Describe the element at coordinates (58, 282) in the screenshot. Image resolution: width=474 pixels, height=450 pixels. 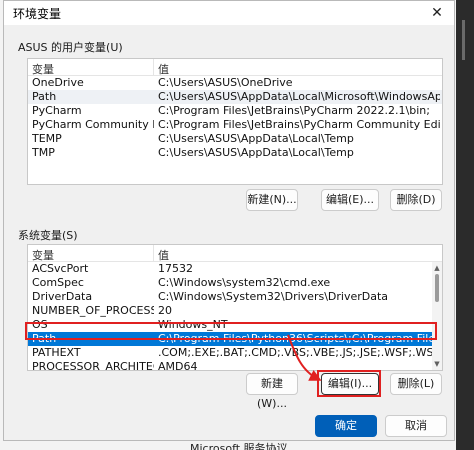
I see `var-name: ComSpec` at that location.